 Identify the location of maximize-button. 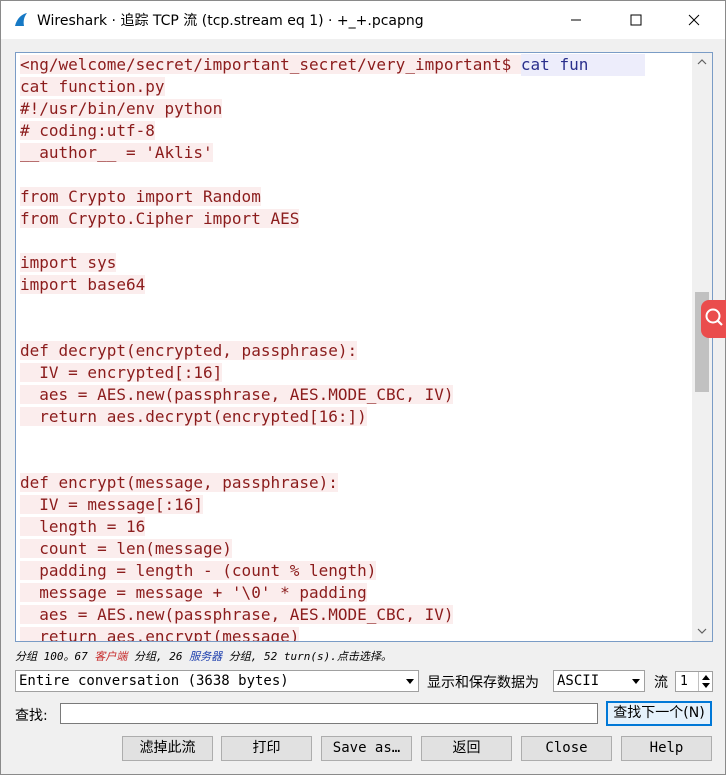
(636, 20).